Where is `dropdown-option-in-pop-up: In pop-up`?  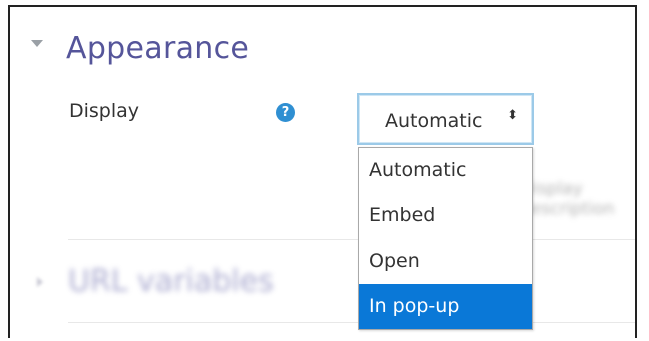
dropdown-option-in-pop-up: In pop-up is located at coordinates (445, 306).